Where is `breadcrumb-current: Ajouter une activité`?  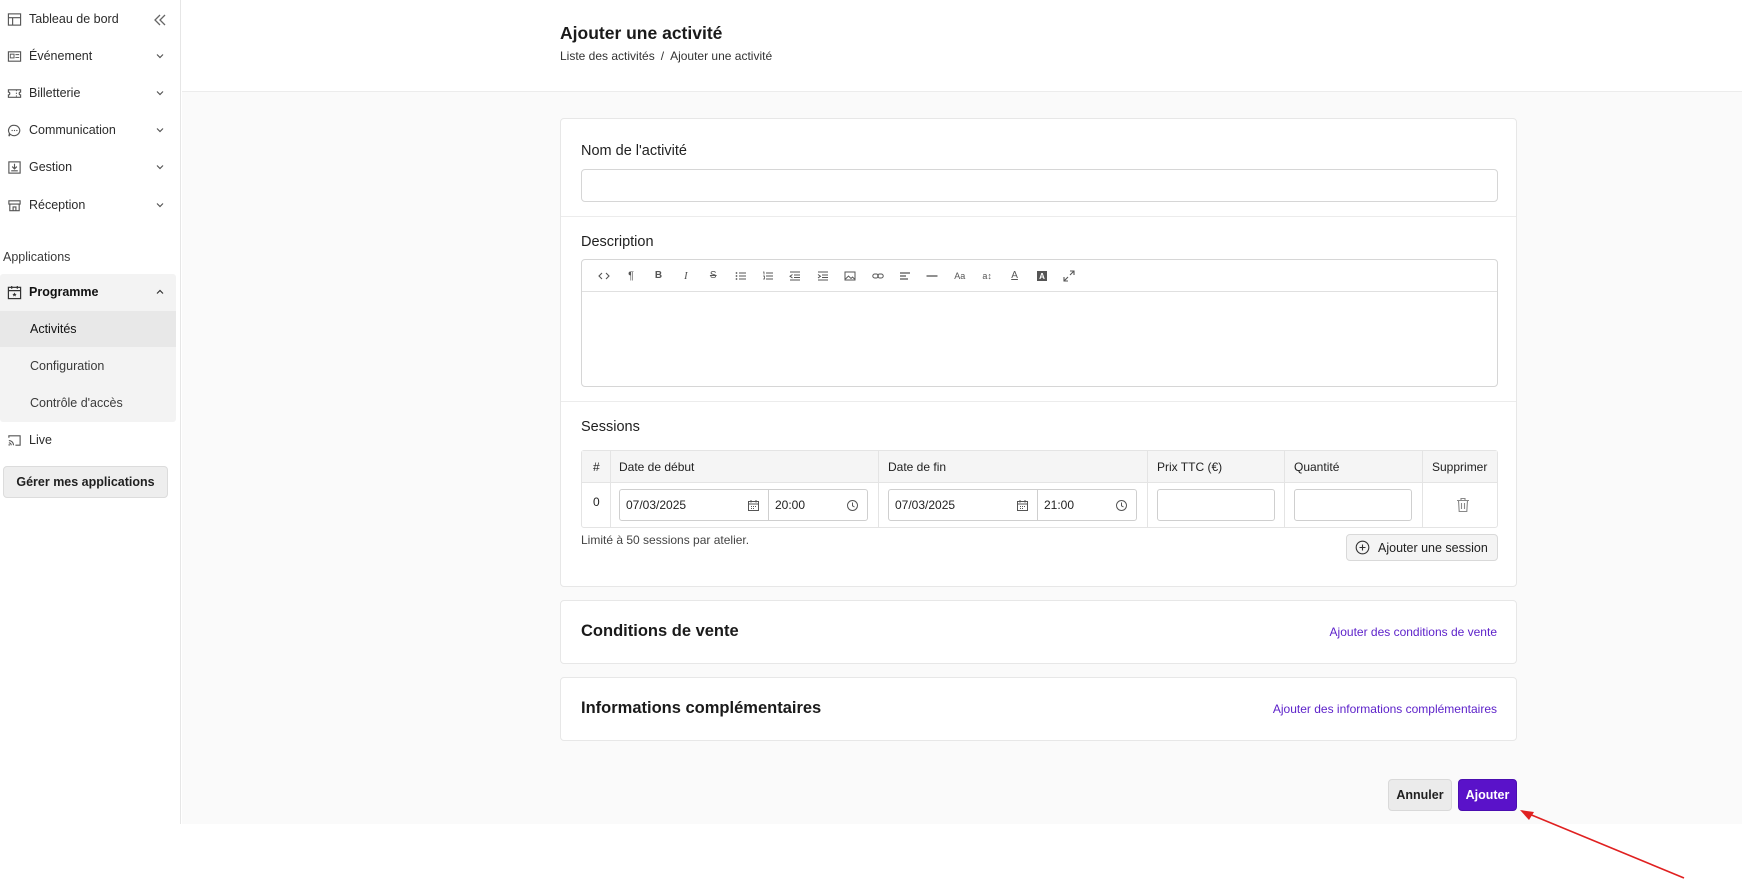
breadcrumb-current: Ajouter une activité is located at coordinates (721, 56).